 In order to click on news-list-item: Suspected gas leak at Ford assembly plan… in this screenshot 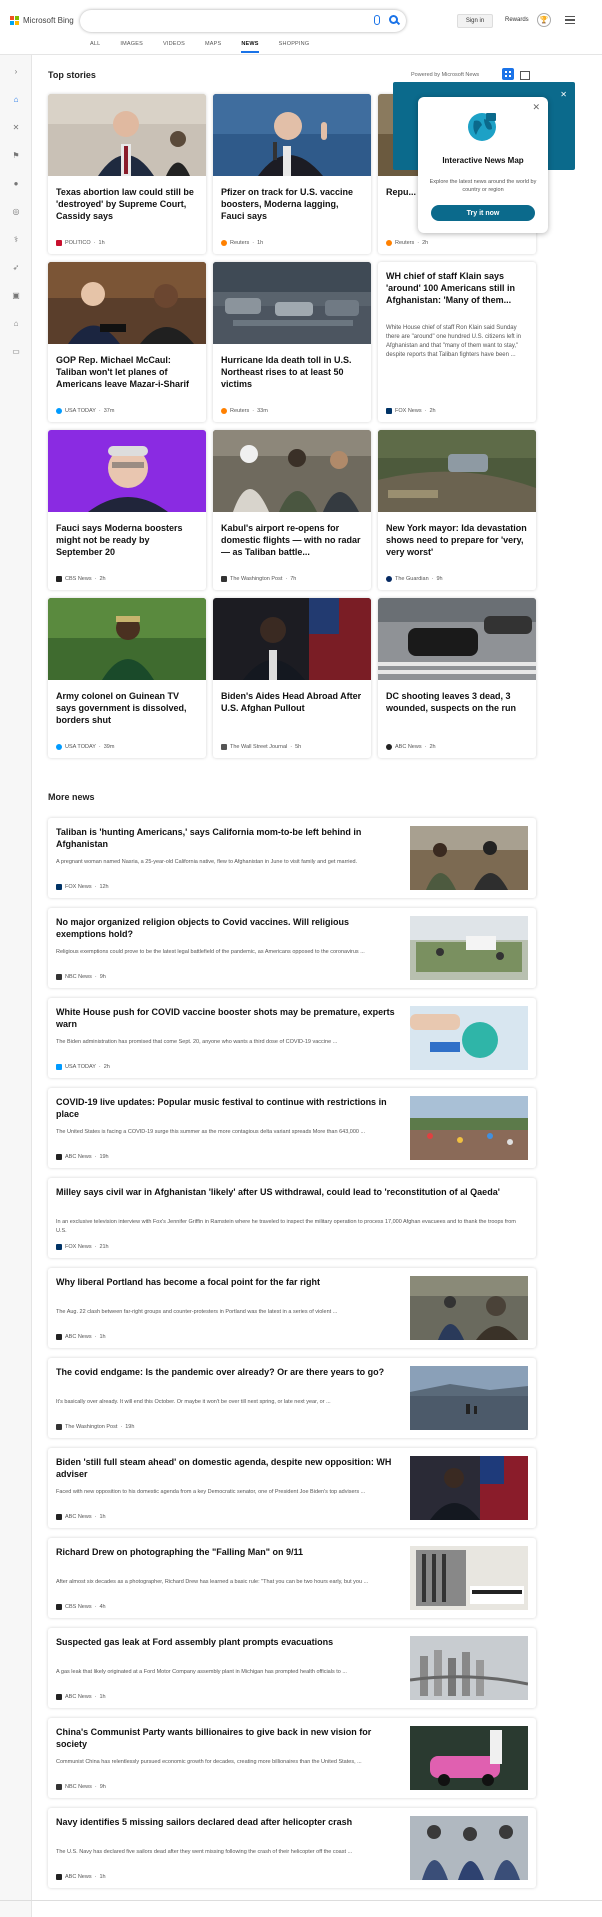, I will do `click(292, 1668)`.